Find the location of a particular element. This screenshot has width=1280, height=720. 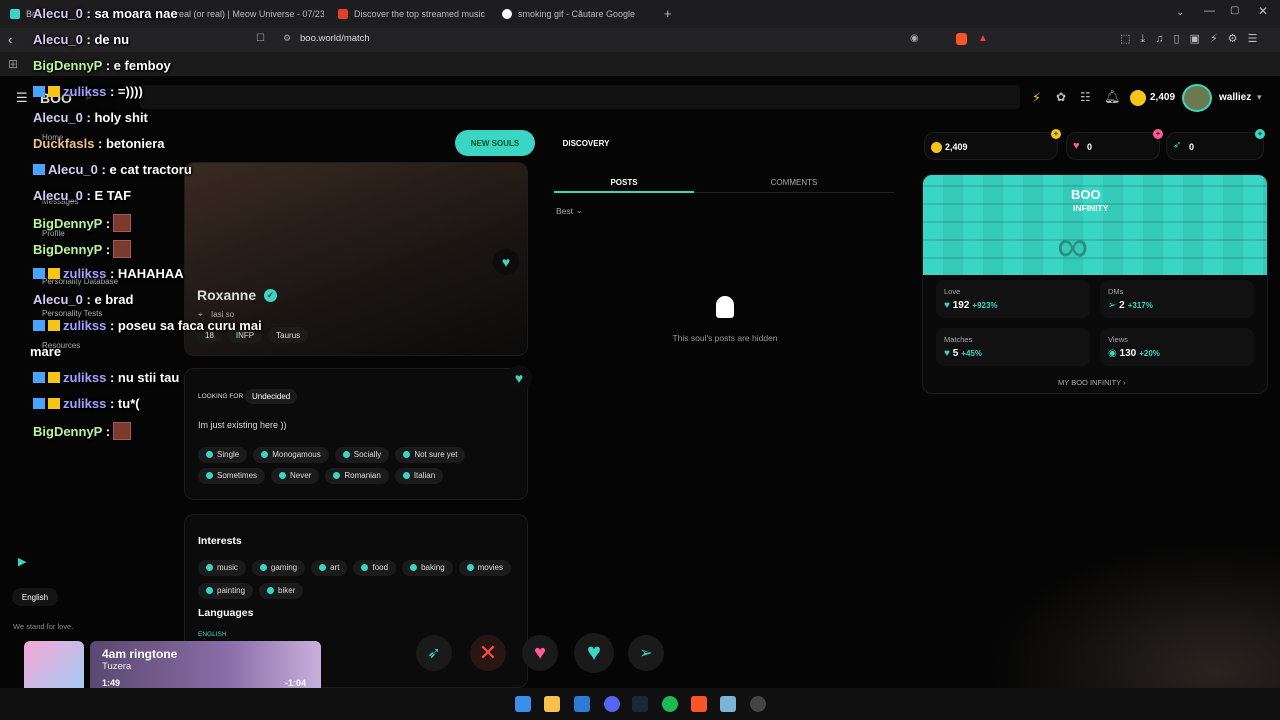

my-boo-infinity-link: MY BOO INFINITY › is located at coordinates (1092, 382).